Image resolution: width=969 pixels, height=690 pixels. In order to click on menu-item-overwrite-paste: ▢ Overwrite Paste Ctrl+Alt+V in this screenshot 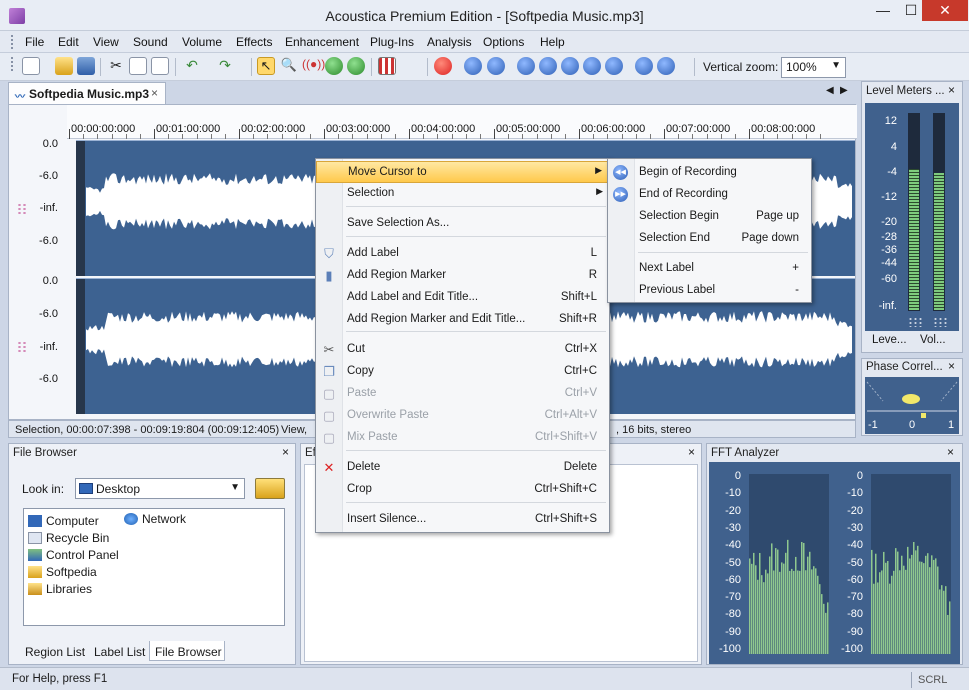, I will do `click(462, 416)`.